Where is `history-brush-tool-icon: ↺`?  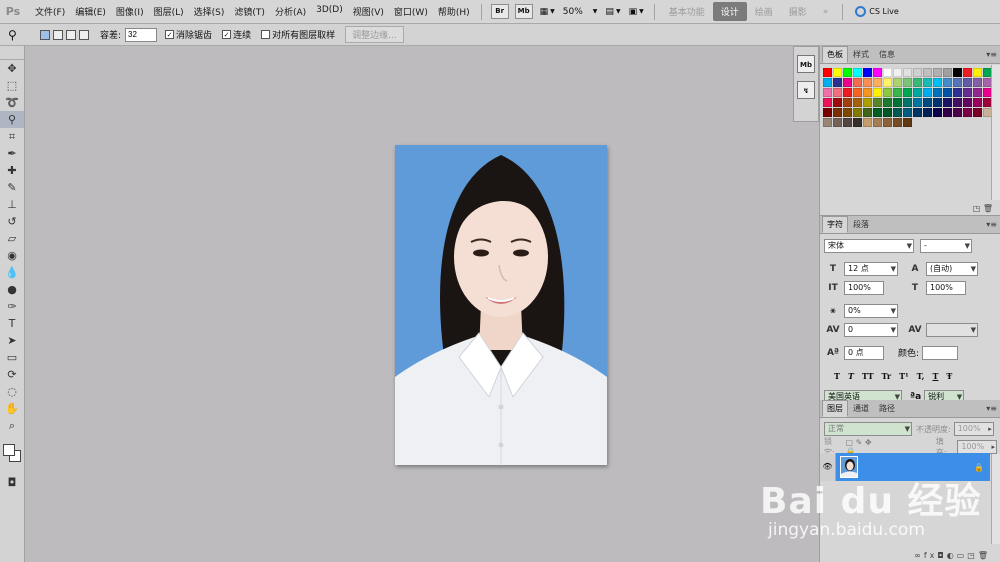
history-brush-tool-icon: ↺ is located at coordinates (12, 221).